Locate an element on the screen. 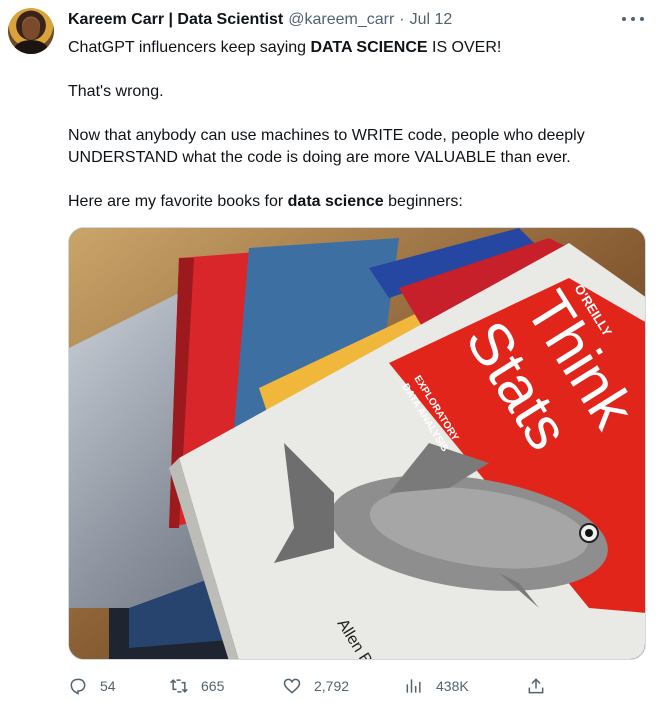 Image resolution: width=659 pixels, height=710 pixels. like-count: 2,792 is located at coordinates (332, 686).